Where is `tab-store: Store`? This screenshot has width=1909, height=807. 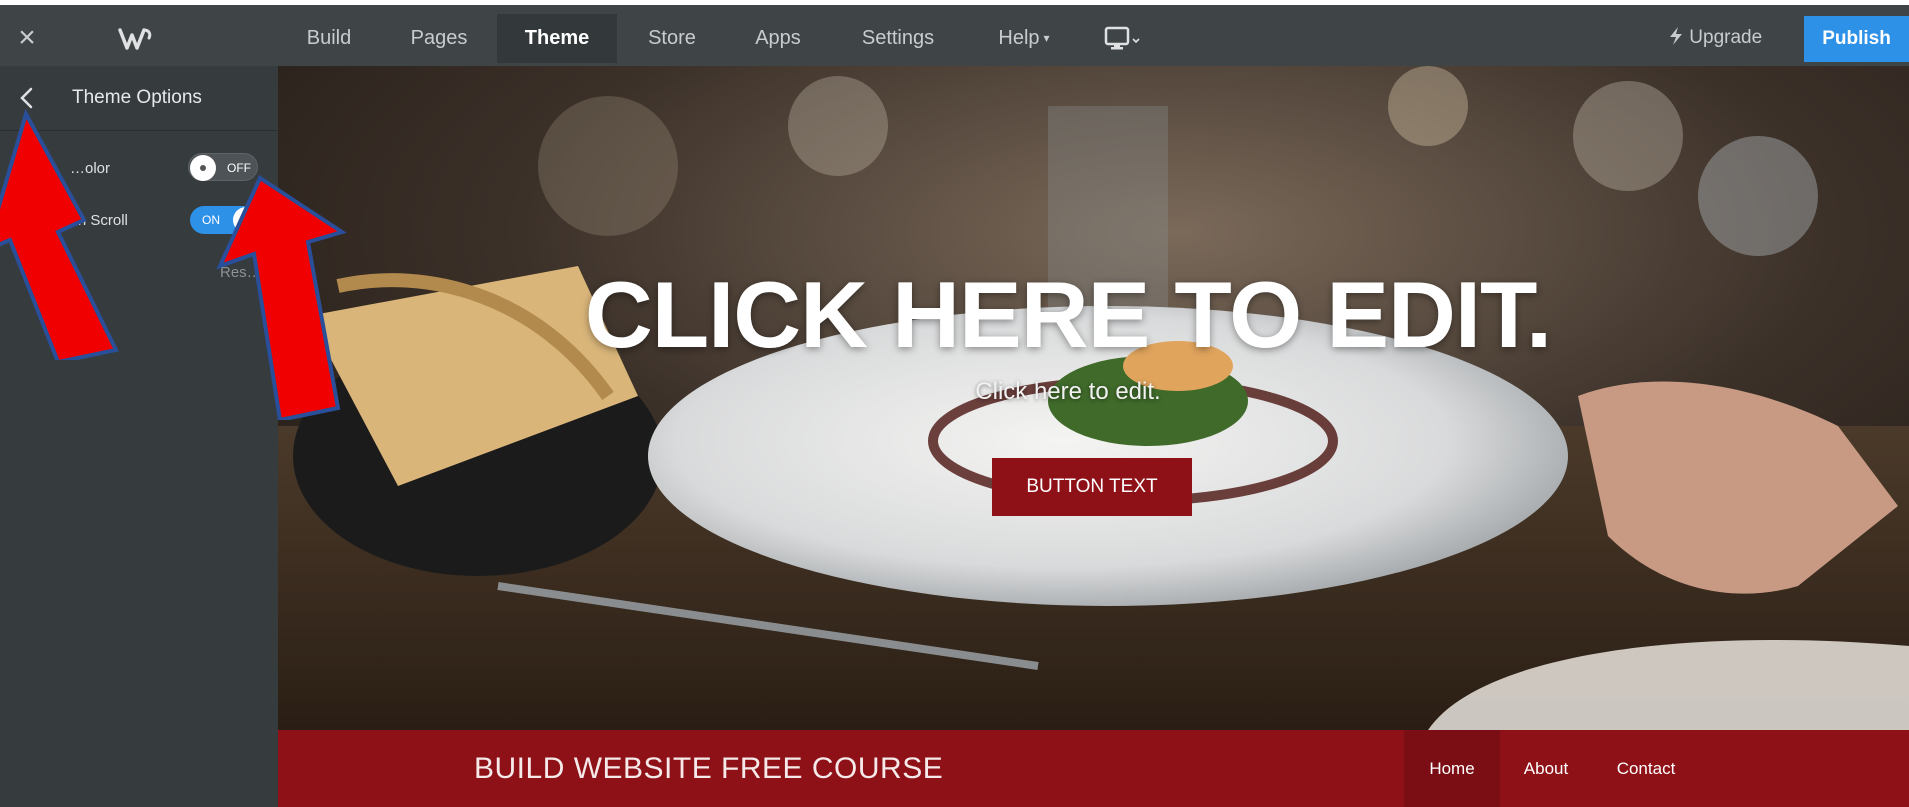
tab-store: Store is located at coordinates (672, 38).